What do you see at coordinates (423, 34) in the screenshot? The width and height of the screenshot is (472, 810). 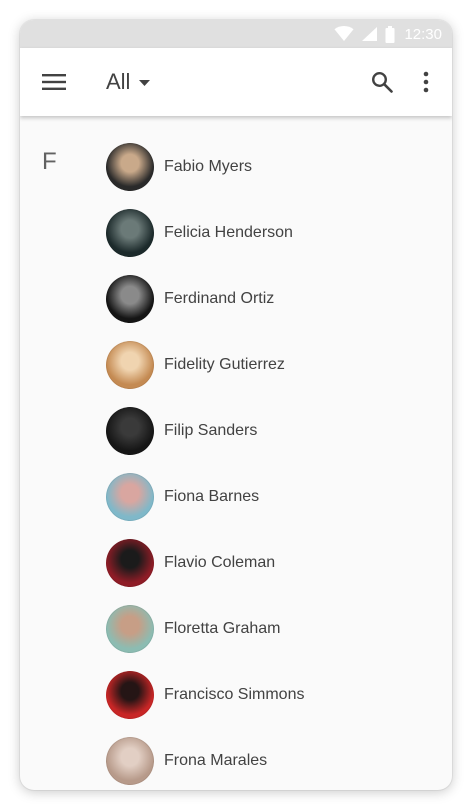 I see `status-time: 12:30` at bounding box center [423, 34].